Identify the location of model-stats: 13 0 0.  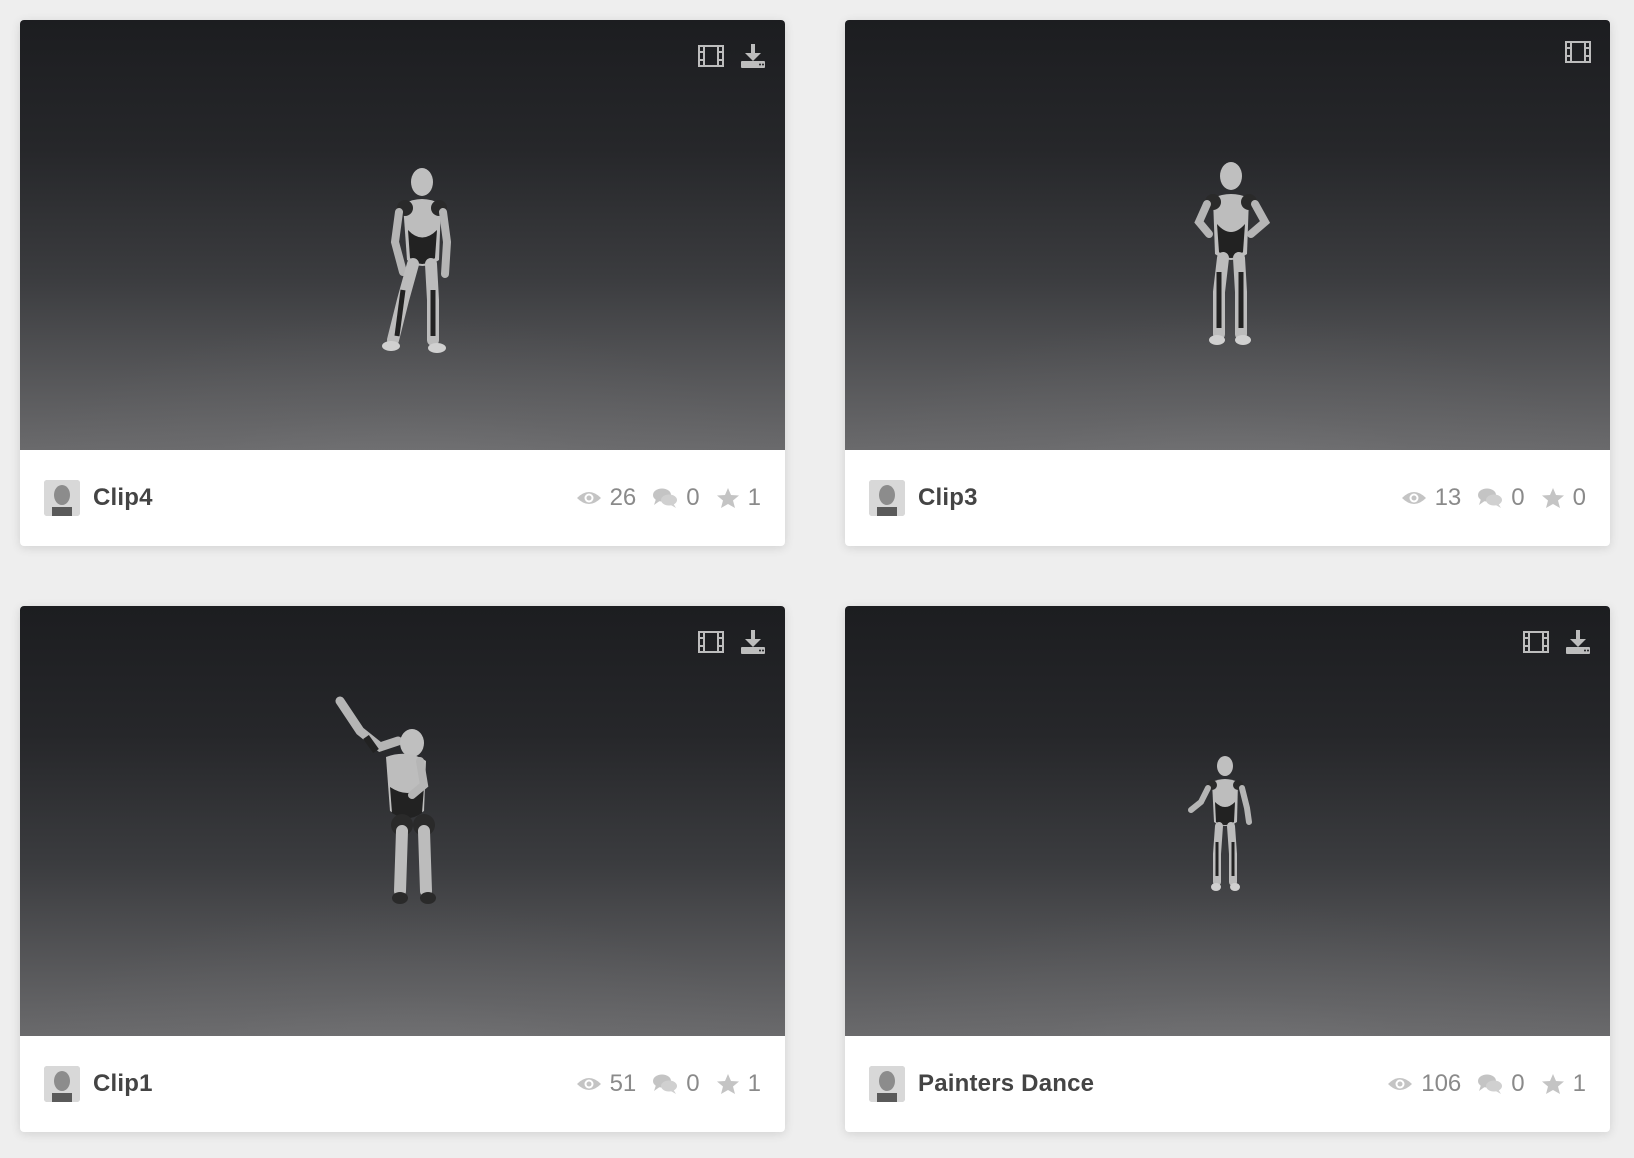
(1485, 498).